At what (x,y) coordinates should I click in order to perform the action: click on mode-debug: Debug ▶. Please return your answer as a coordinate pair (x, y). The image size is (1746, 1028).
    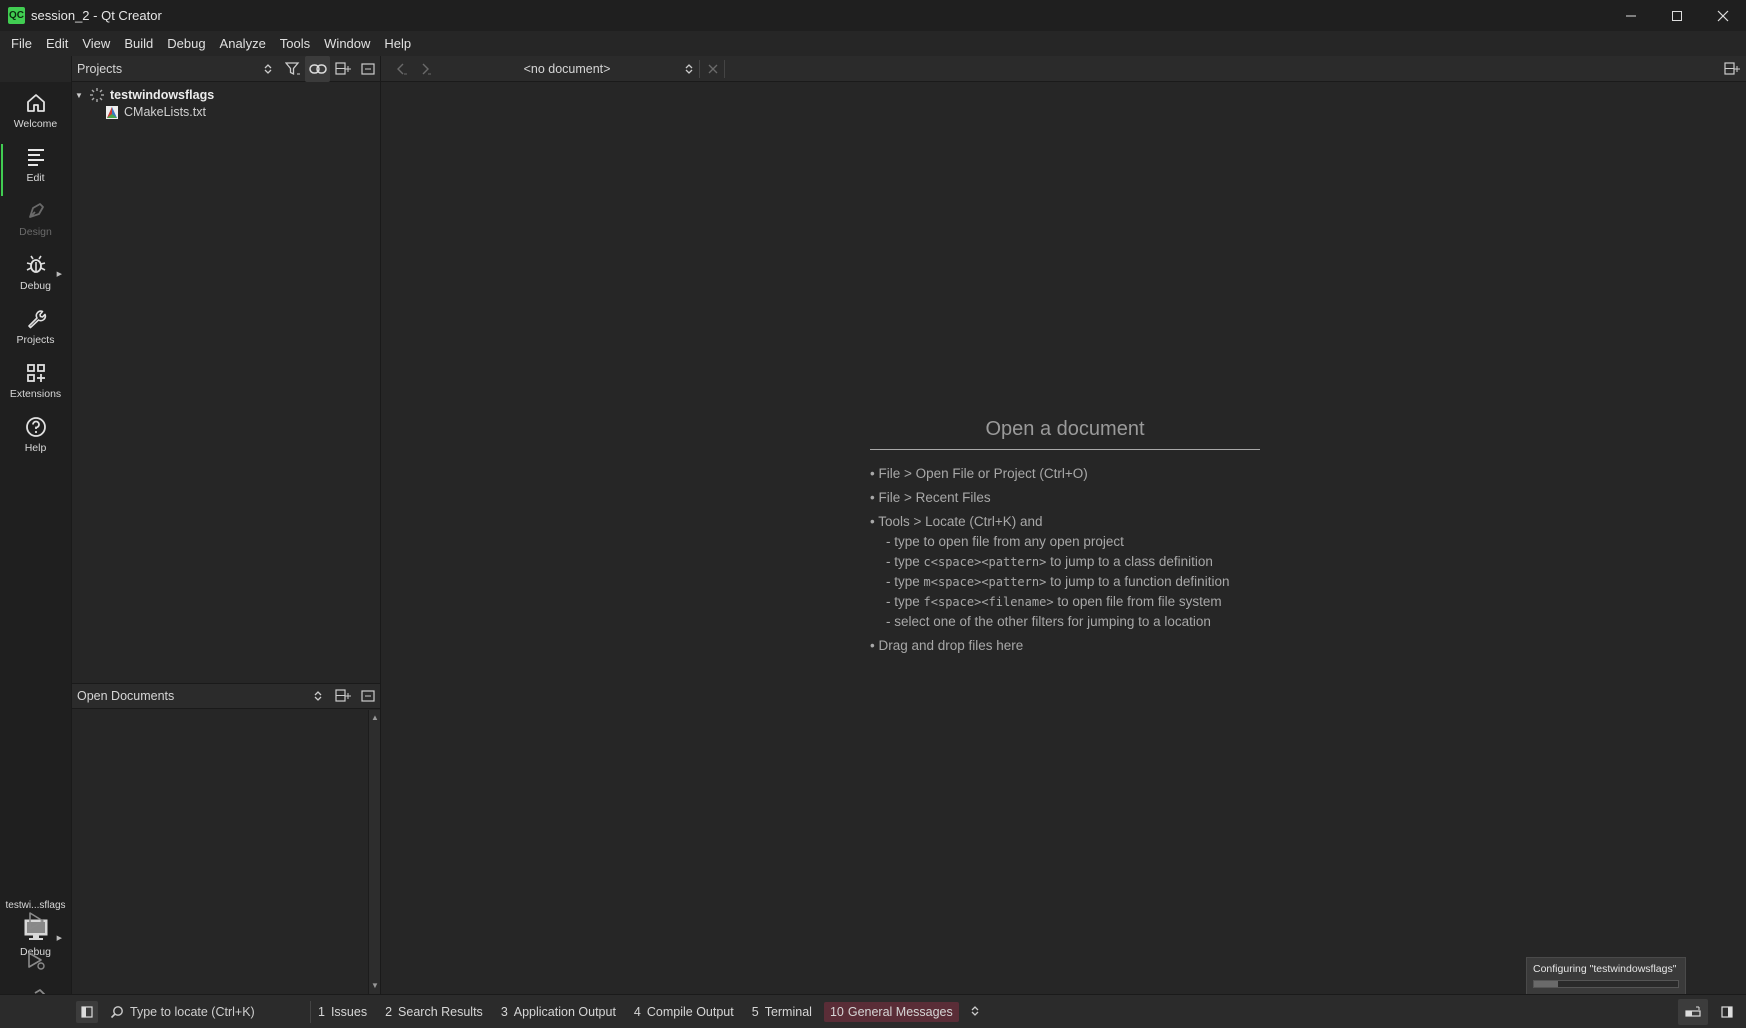
    Looking at the image, I should click on (35, 273).